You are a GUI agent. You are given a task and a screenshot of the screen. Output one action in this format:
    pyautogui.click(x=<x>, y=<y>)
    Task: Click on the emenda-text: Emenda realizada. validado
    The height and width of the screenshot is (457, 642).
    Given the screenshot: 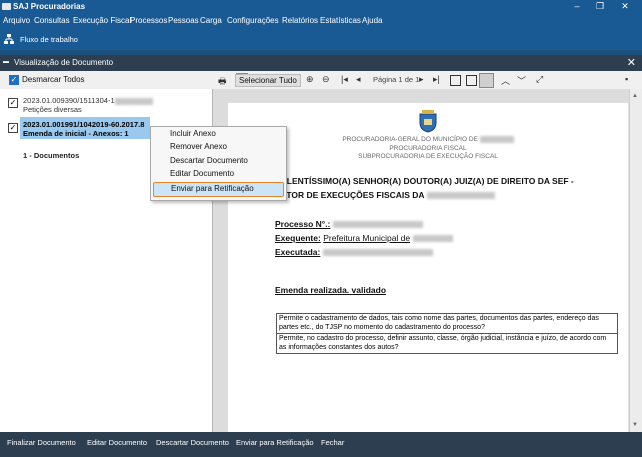 What is the action you would take?
    pyautogui.click(x=331, y=290)
    